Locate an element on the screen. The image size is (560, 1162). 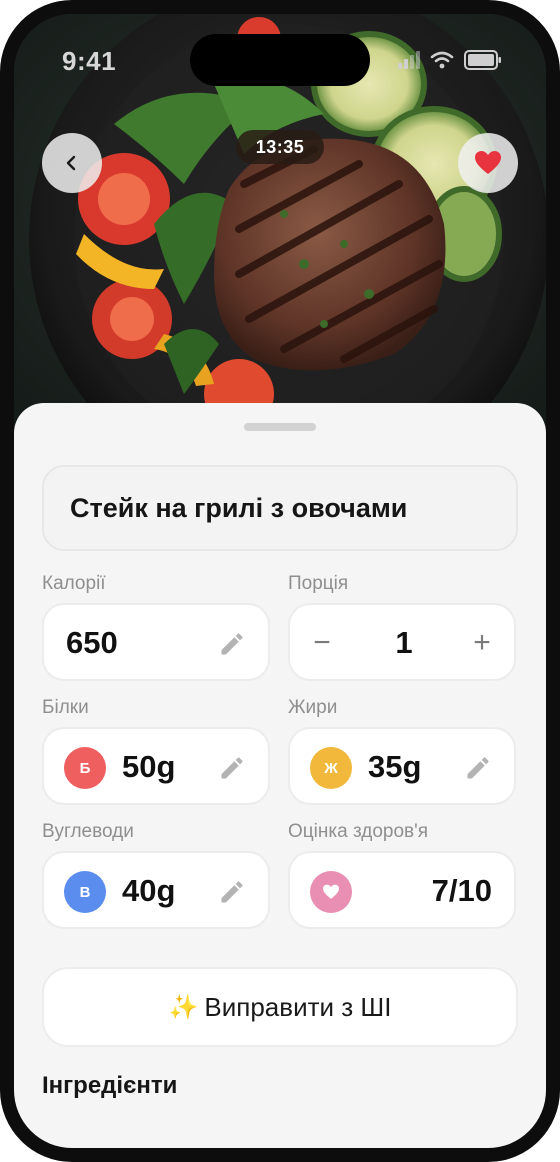
calories-label: Калорії is located at coordinates (74, 583).